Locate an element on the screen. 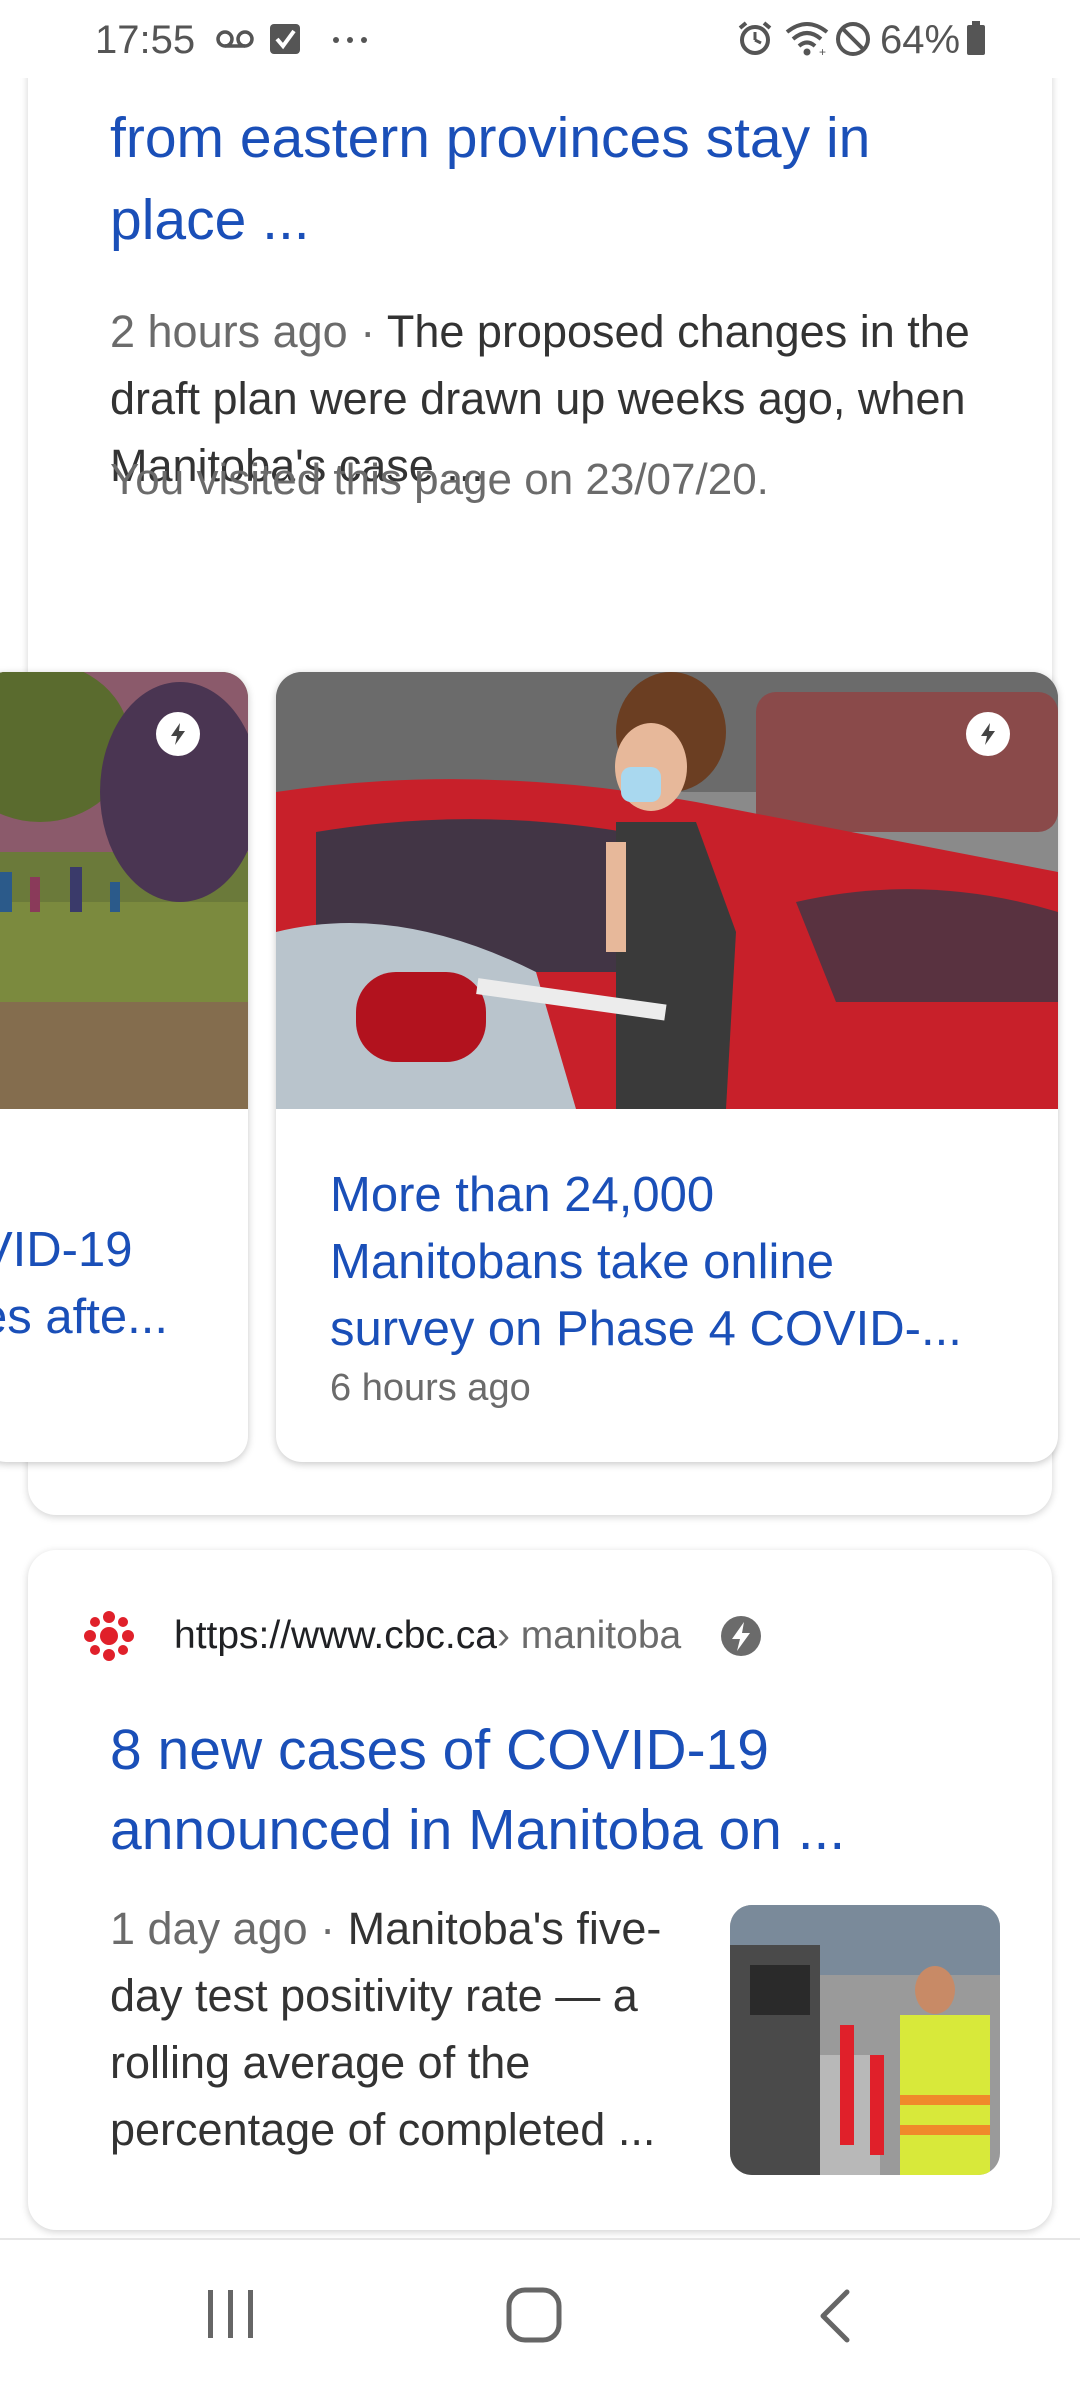 The image size is (1080, 2400). cbc-logo-icon is located at coordinates (109, 1636).